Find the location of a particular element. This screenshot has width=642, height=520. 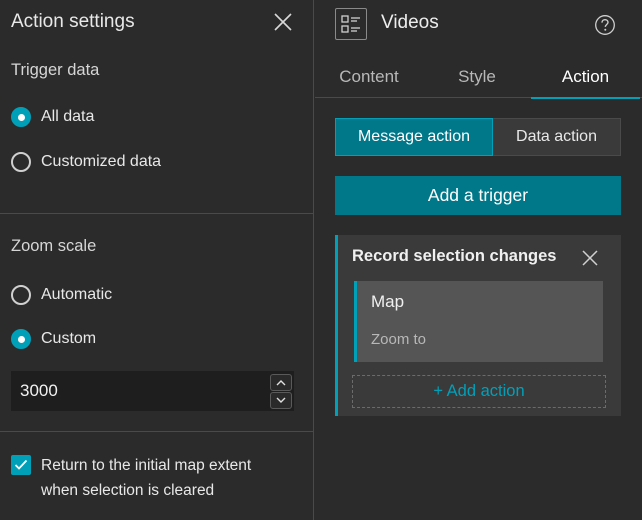

settings-tabs: Content Style Action is located at coordinates (478, 77).